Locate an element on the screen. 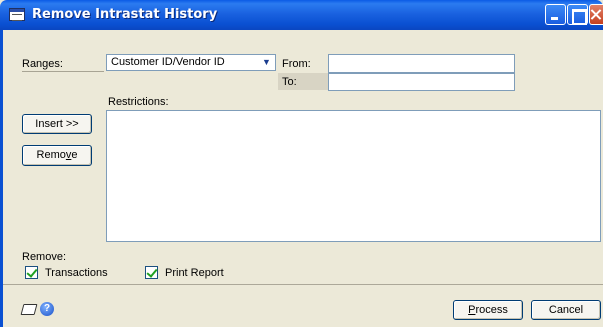 Image resolution: width=603 pixels, height=327 pixels. from-label: From: is located at coordinates (296, 64).